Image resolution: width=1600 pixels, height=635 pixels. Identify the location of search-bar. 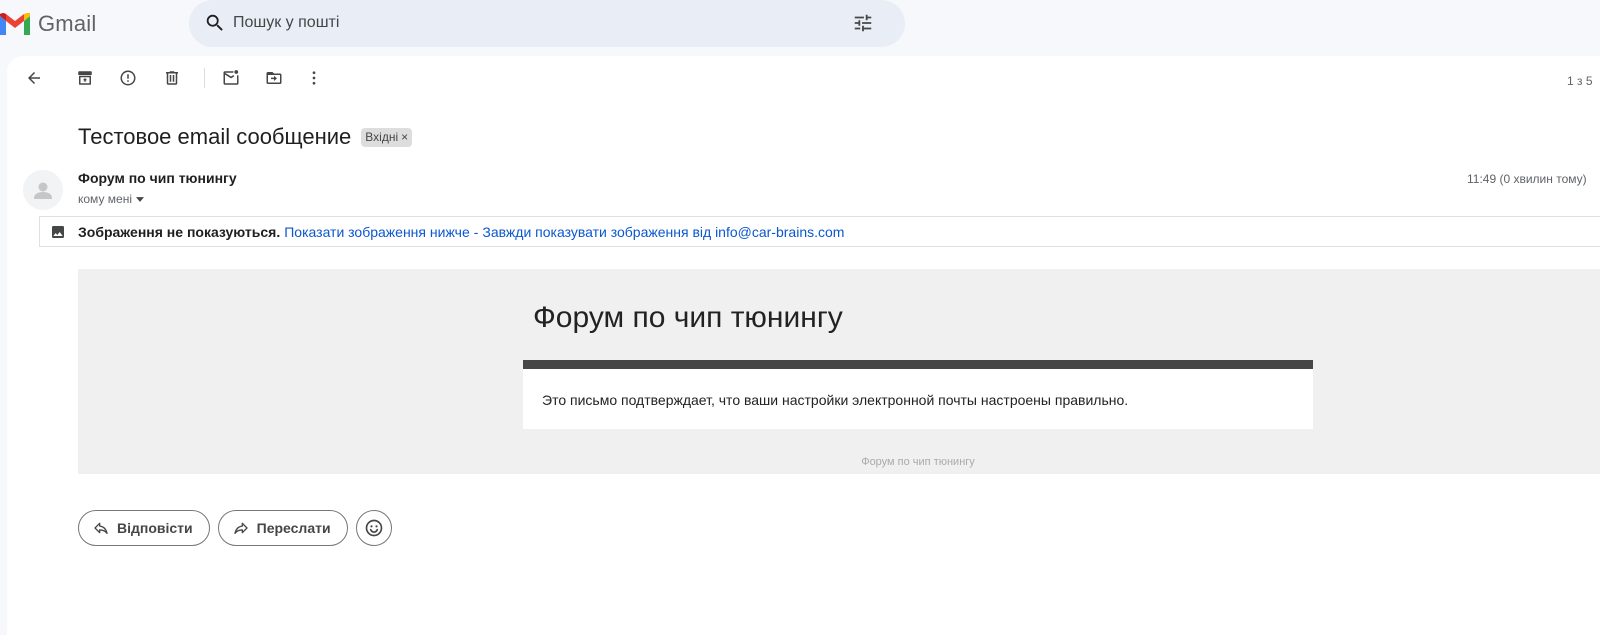
(547, 23).